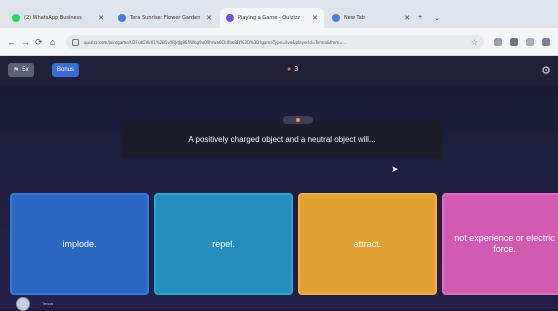 The height and width of the screenshot is (311, 558). I want to click on bonus-label: Bonus, so click(66, 70).